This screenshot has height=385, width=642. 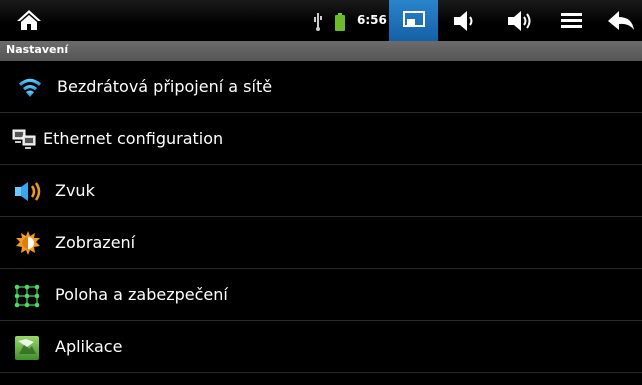 I want to click on battery-icon, so click(x=340, y=22).